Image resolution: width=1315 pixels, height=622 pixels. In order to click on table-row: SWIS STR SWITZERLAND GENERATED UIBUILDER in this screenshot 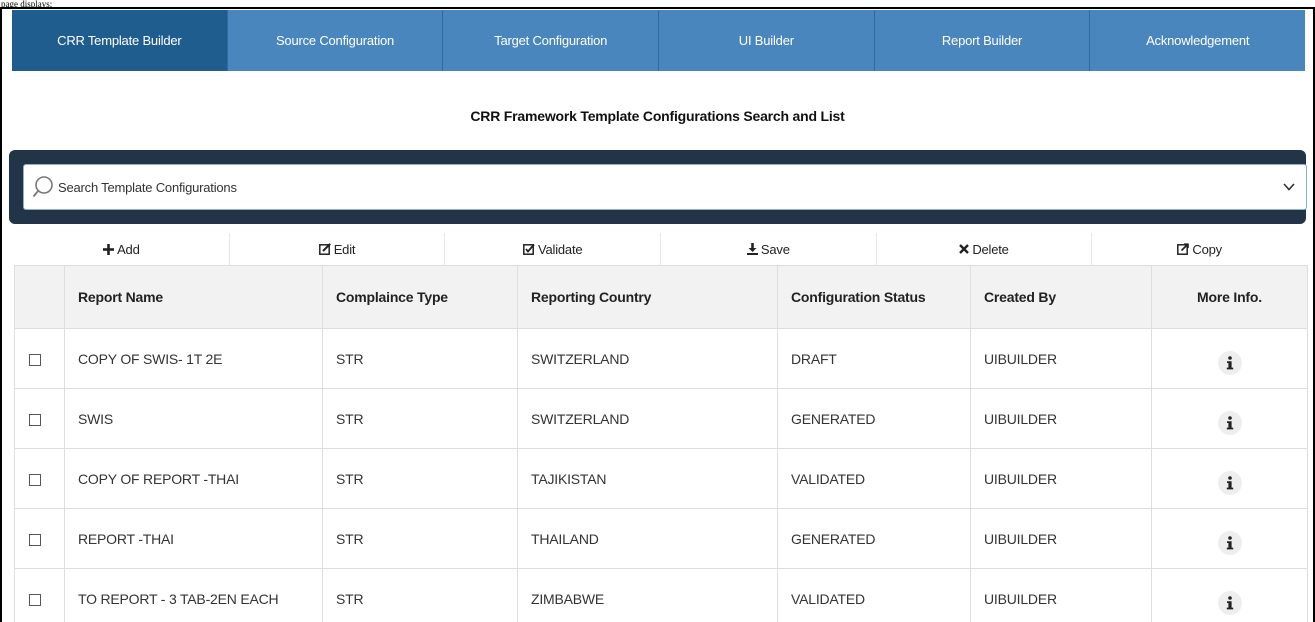, I will do `click(661, 418)`.